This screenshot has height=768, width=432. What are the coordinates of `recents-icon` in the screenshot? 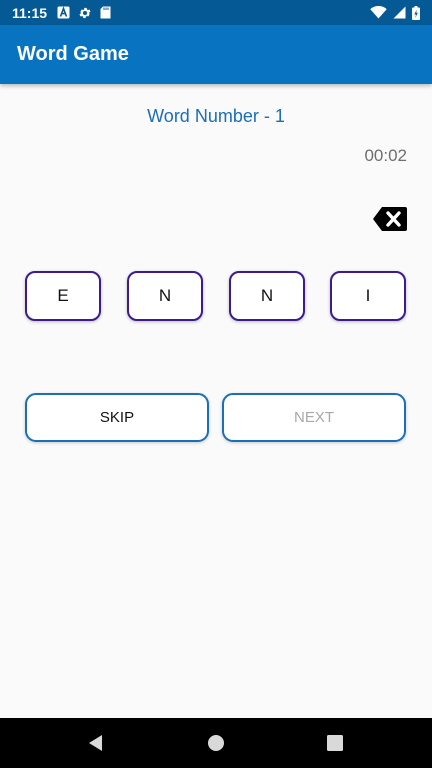 It's located at (335, 743).